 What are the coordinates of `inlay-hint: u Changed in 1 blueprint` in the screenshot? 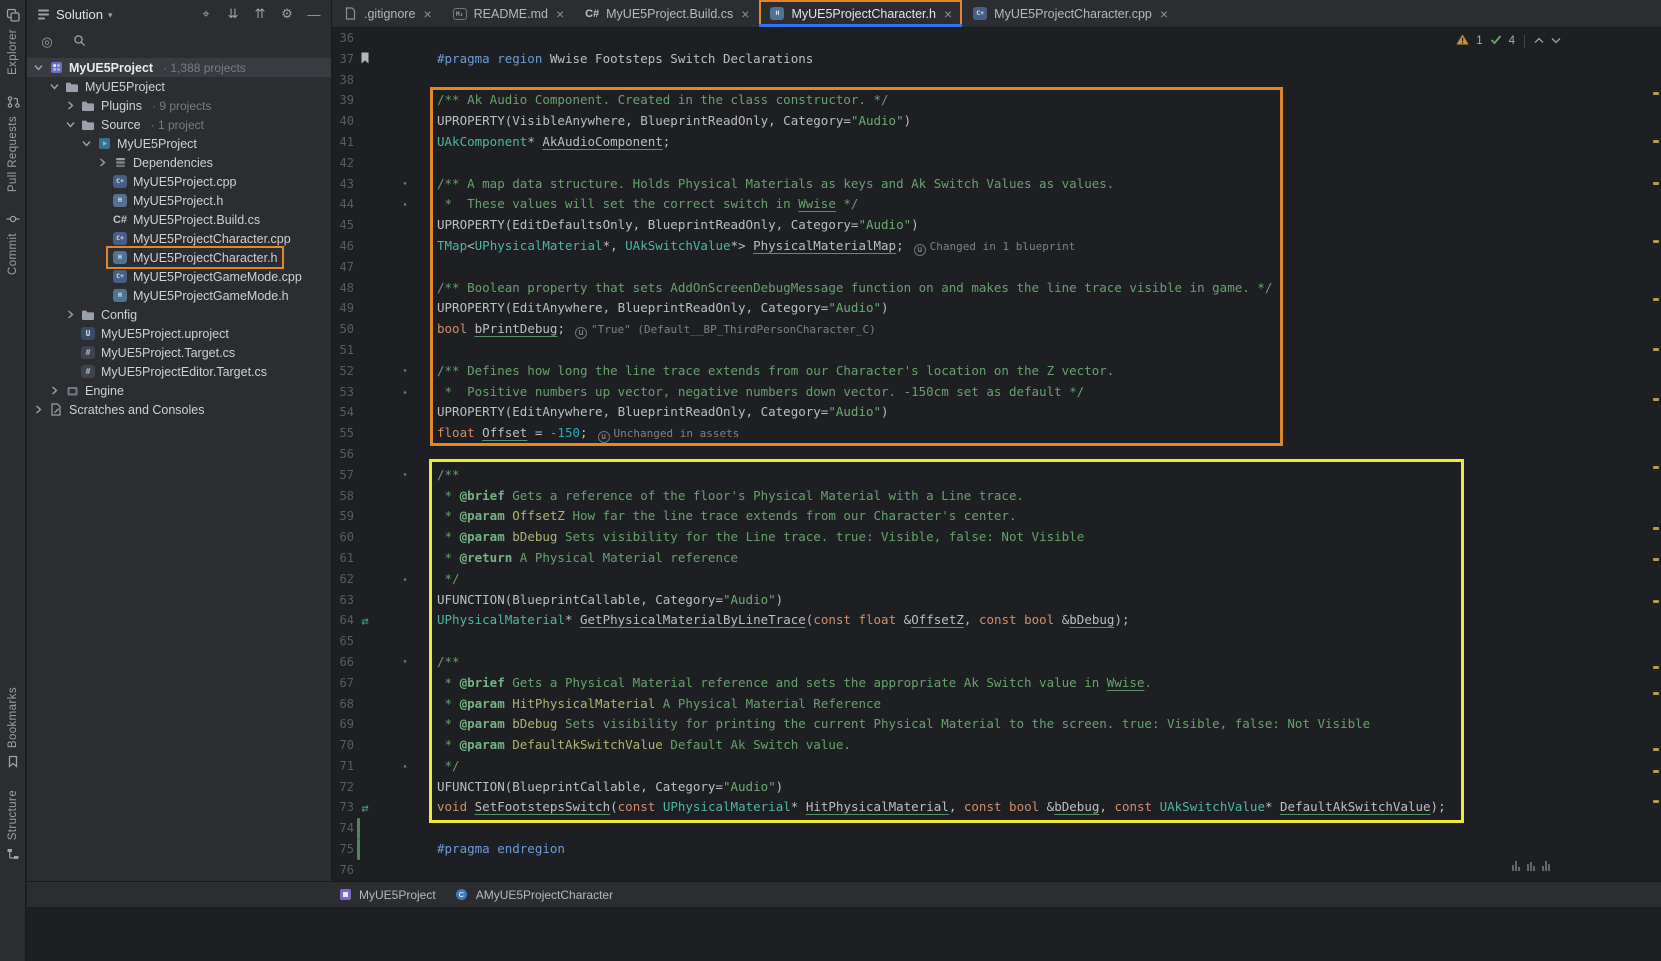 It's located at (994, 248).